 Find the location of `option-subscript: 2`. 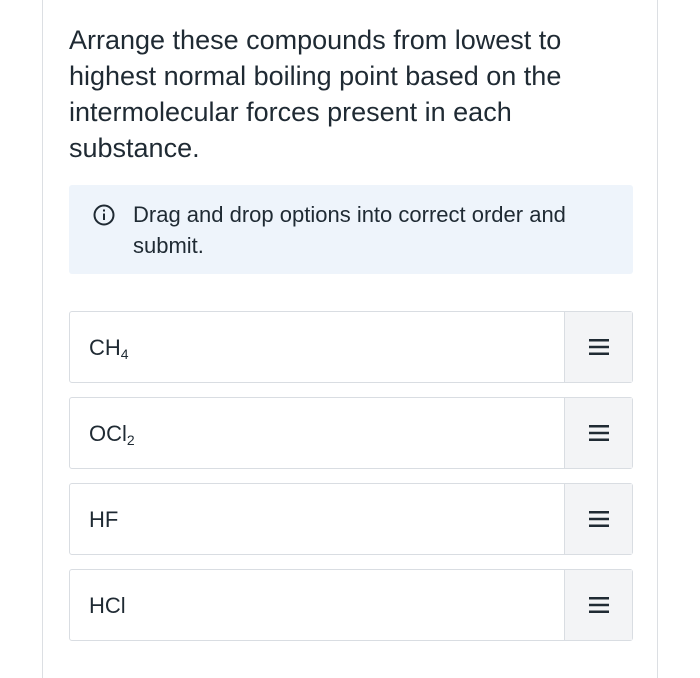

option-subscript: 2 is located at coordinates (130, 440).